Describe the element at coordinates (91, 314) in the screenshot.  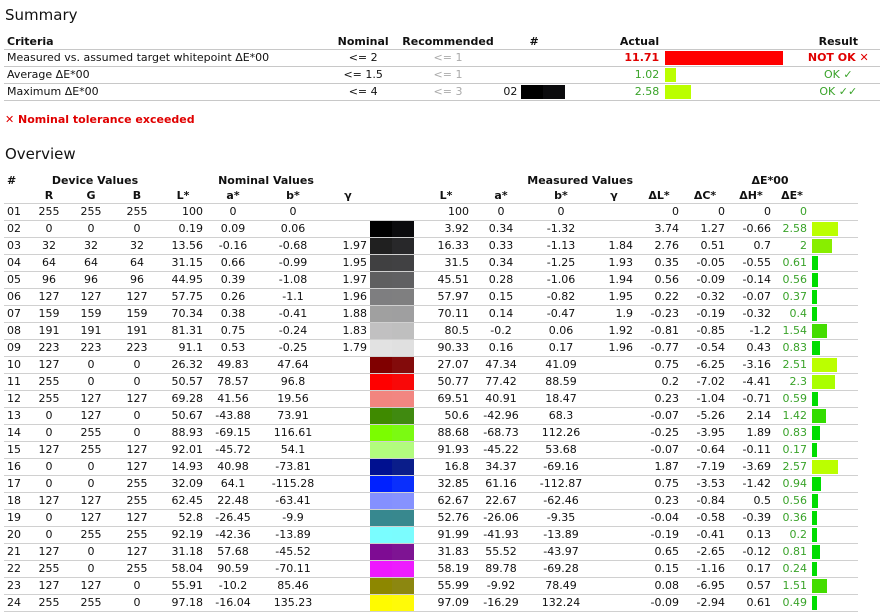
I see `cell-g: 159` at that location.